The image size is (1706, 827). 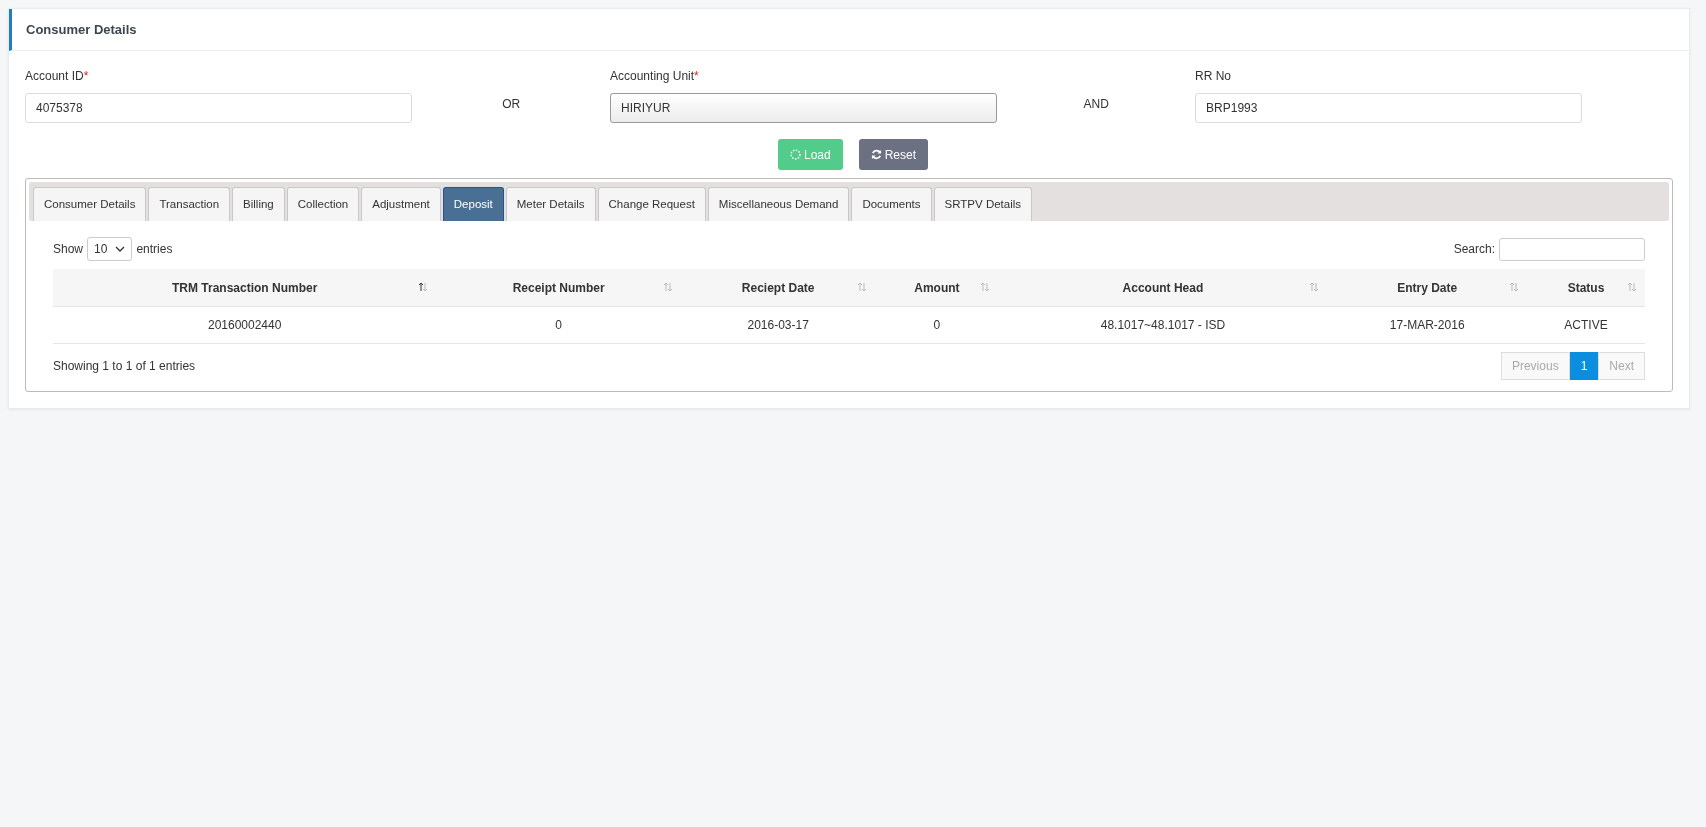 I want to click on table-cell: ACTIVE, so click(x=1586, y=325).